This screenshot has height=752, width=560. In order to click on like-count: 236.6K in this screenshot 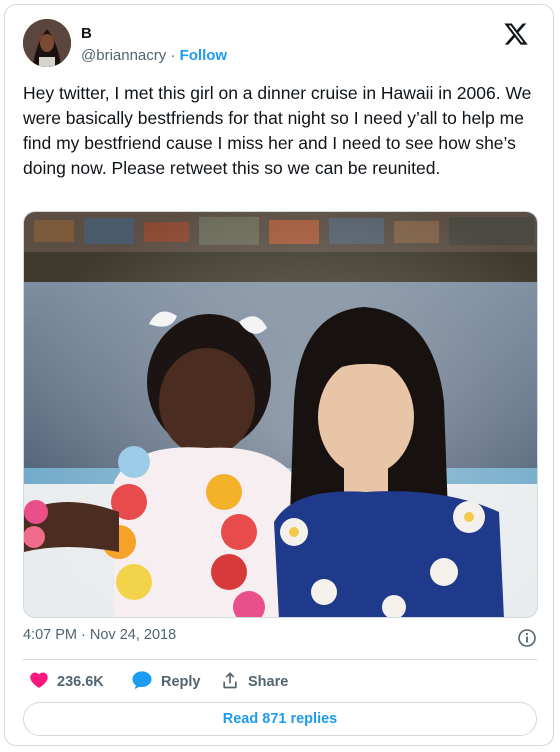, I will do `click(80, 682)`.